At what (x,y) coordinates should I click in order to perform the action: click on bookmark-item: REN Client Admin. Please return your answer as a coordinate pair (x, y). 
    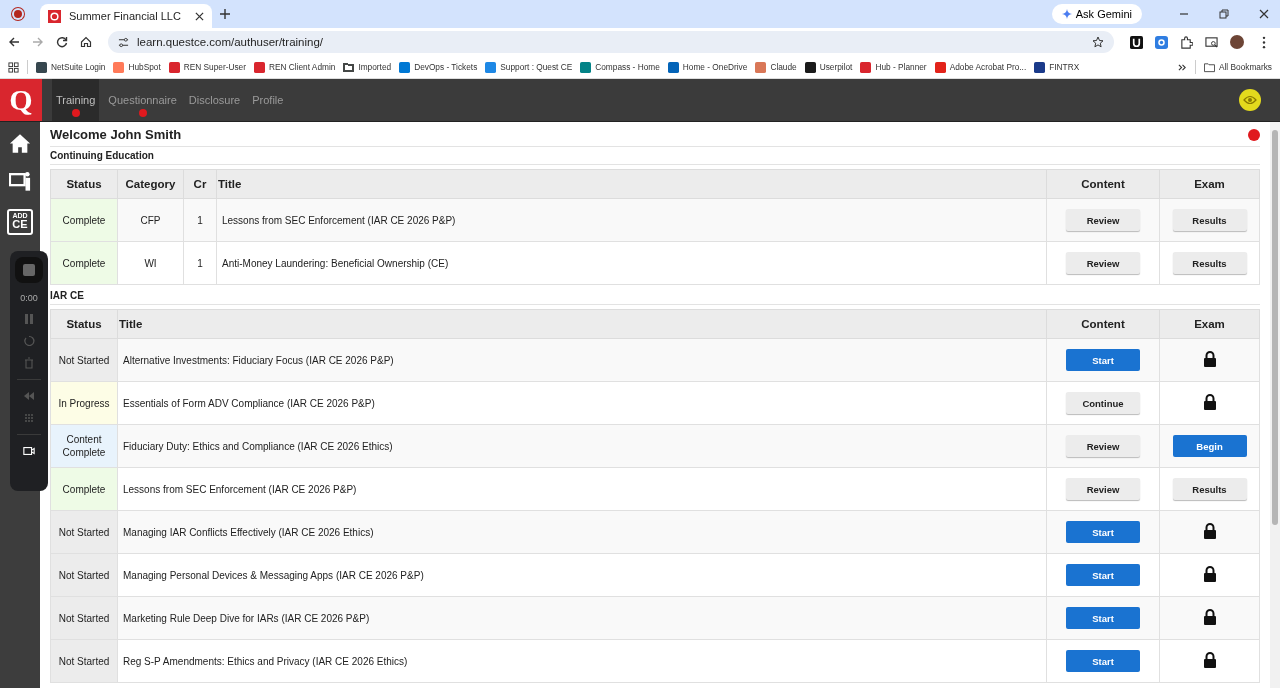
    Looking at the image, I should click on (295, 67).